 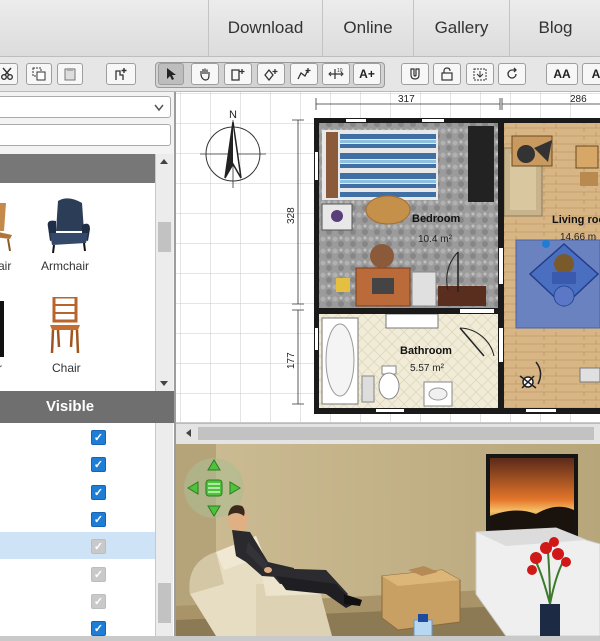 I want to click on furniture-table-scrollbar, so click(x=164, y=529).